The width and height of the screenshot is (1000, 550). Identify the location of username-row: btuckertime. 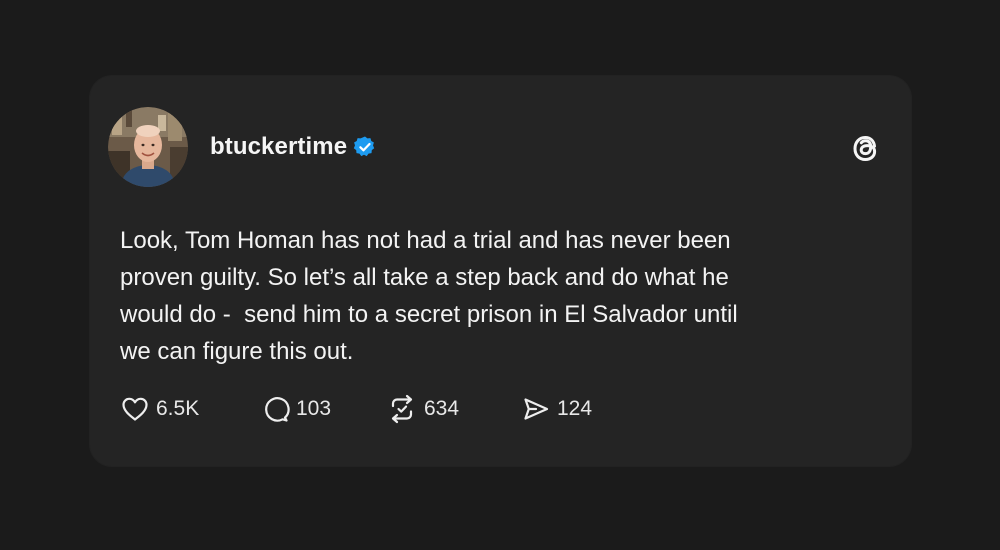
(293, 147).